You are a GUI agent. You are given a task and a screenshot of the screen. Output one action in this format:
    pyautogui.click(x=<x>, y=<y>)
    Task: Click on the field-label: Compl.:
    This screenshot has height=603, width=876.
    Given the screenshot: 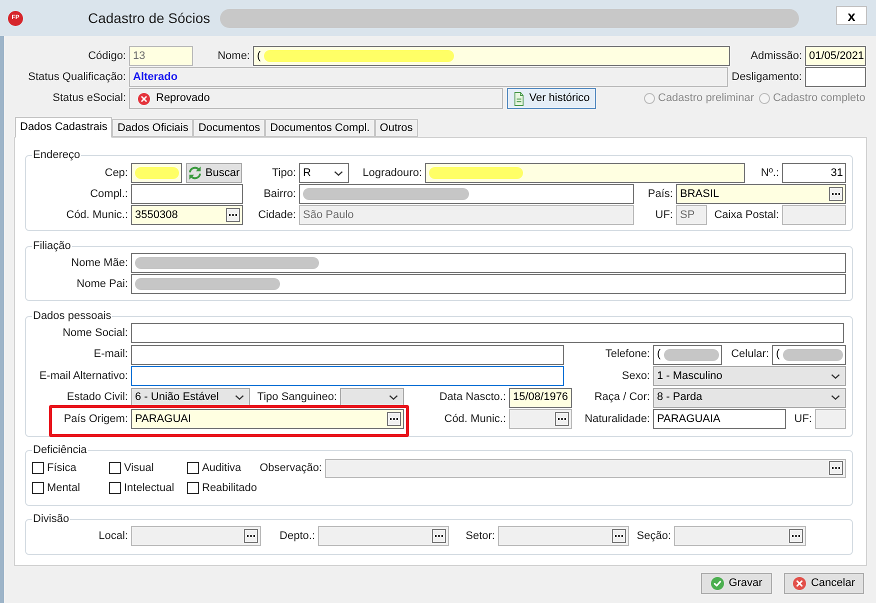 What is the action you would take?
    pyautogui.click(x=109, y=194)
    